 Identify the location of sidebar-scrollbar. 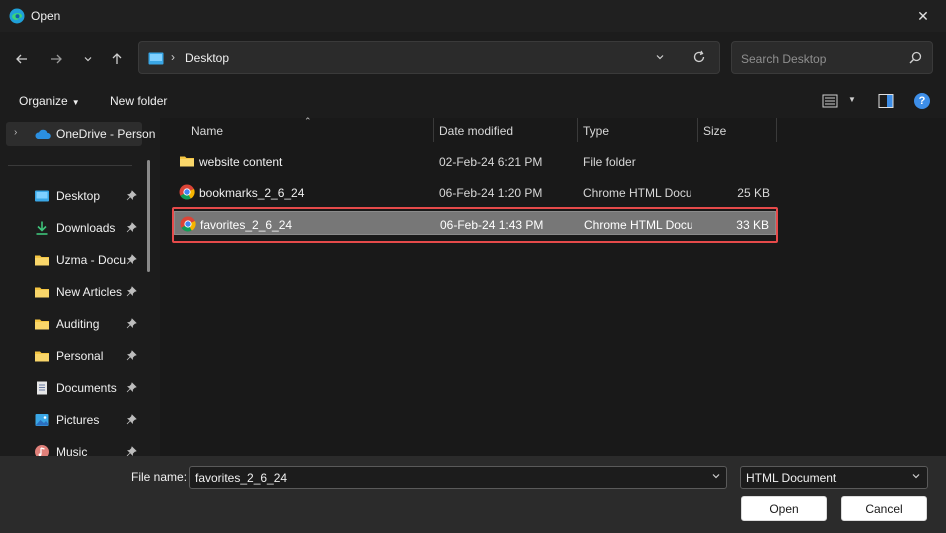
(148, 216).